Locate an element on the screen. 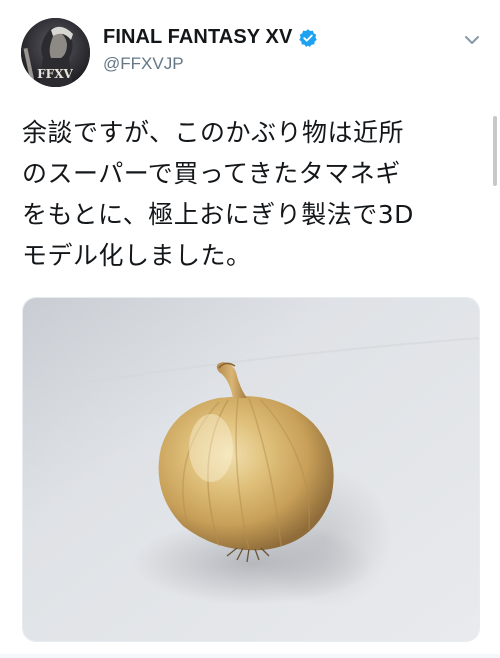  chevron-down-icon is located at coordinates (472, 39).